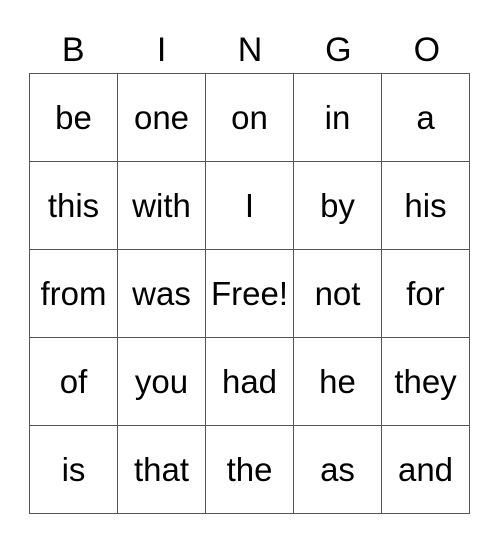 This screenshot has height=544, width=500. What do you see at coordinates (74, 118) in the screenshot?
I see `bingo-cell: be` at bounding box center [74, 118].